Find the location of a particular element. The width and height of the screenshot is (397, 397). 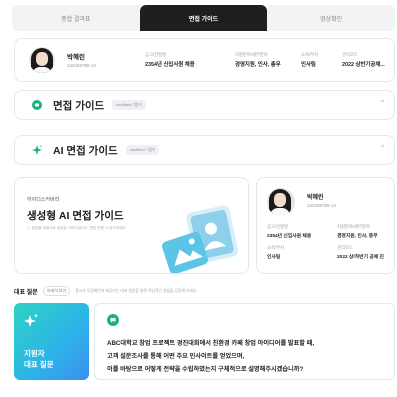

interview-guide-icon is located at coordinates (37, 105).